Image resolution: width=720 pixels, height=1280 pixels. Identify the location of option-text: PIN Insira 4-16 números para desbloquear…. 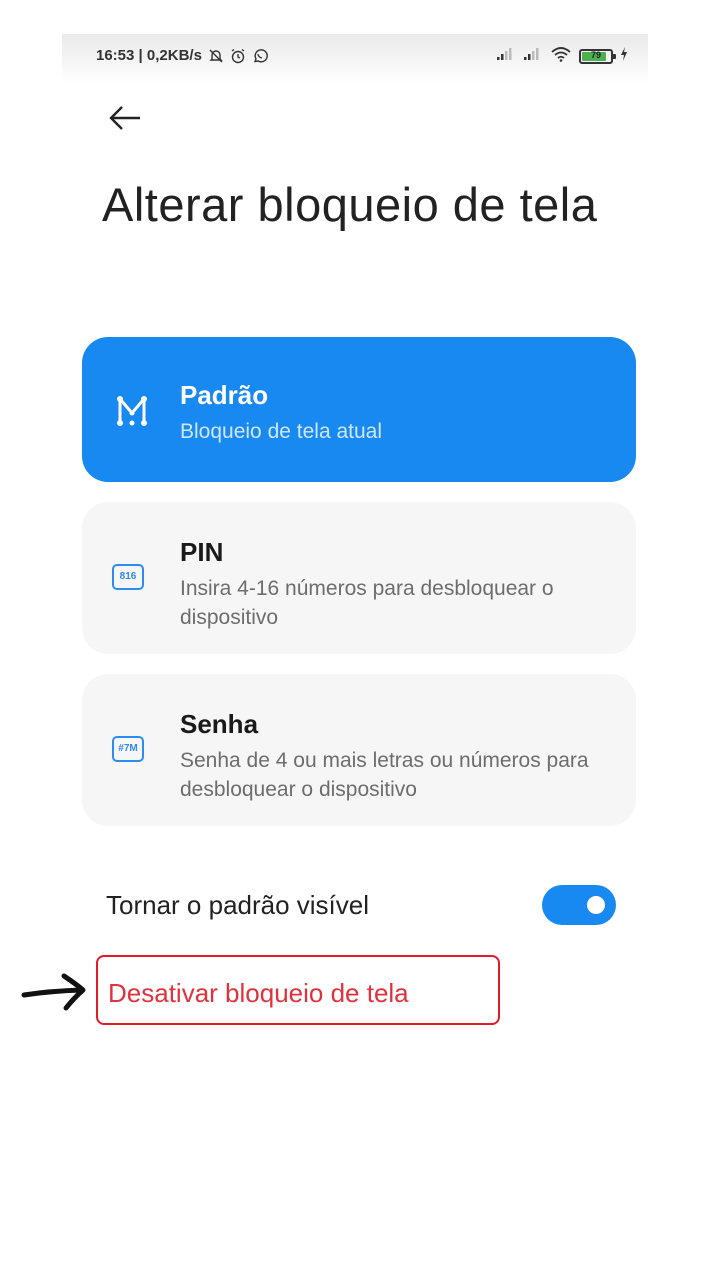
(396, 584).